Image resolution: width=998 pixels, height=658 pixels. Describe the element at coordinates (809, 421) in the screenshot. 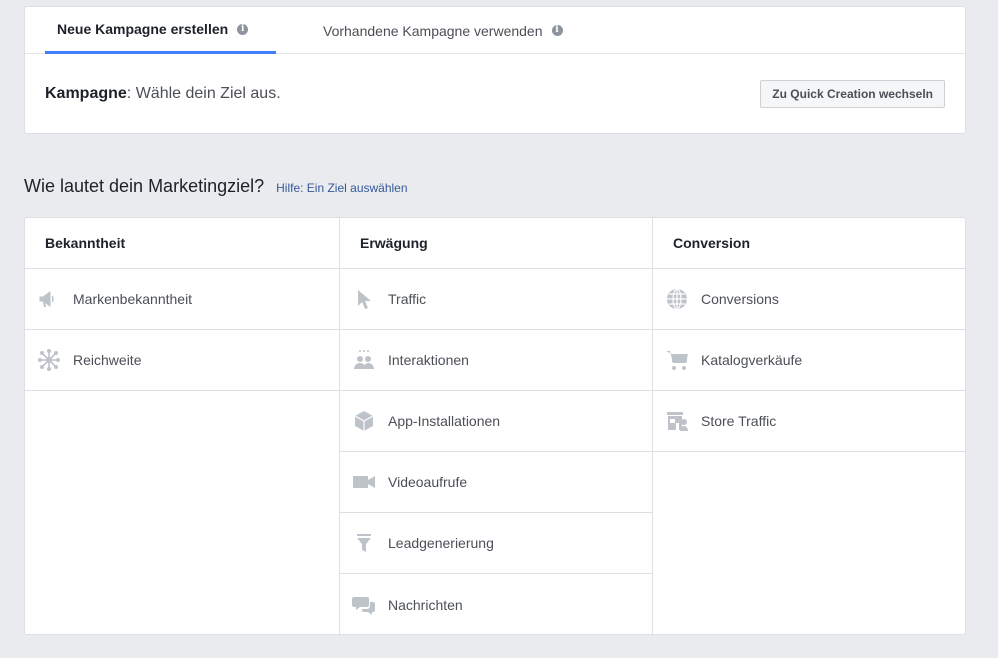

I see `objective-store-traffic: Store Traffic` at that location.